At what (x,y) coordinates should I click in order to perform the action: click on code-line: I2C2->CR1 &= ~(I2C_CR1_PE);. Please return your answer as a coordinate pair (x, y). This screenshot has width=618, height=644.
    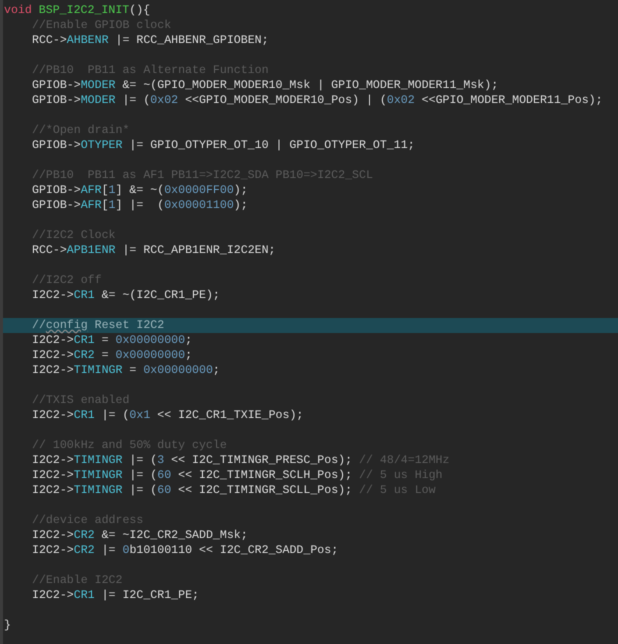
    Looking at the image, I should click on (125, 295).